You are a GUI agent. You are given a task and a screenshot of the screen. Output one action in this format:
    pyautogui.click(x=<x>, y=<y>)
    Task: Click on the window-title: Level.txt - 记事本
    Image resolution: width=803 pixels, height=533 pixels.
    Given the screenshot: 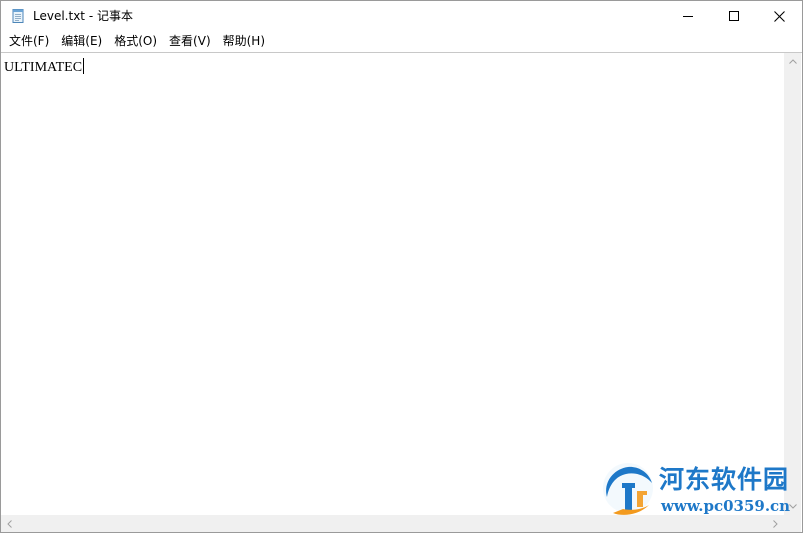 What is the action you would take?
    pyautogui.click(x=83, y=16)
    